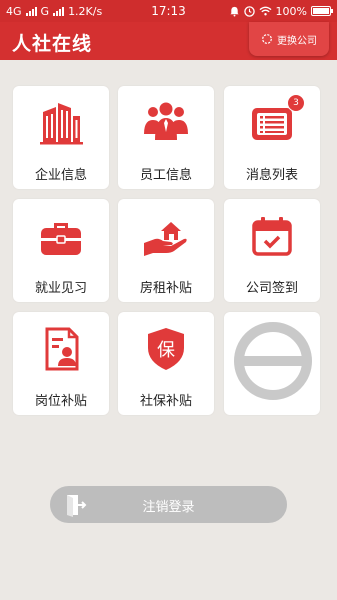 This screenshot has height=600, width=337. What do you see at coordinates (61, 239) in the screenshot?
I see `briefcase-icon` at bounding box center [61, 239].